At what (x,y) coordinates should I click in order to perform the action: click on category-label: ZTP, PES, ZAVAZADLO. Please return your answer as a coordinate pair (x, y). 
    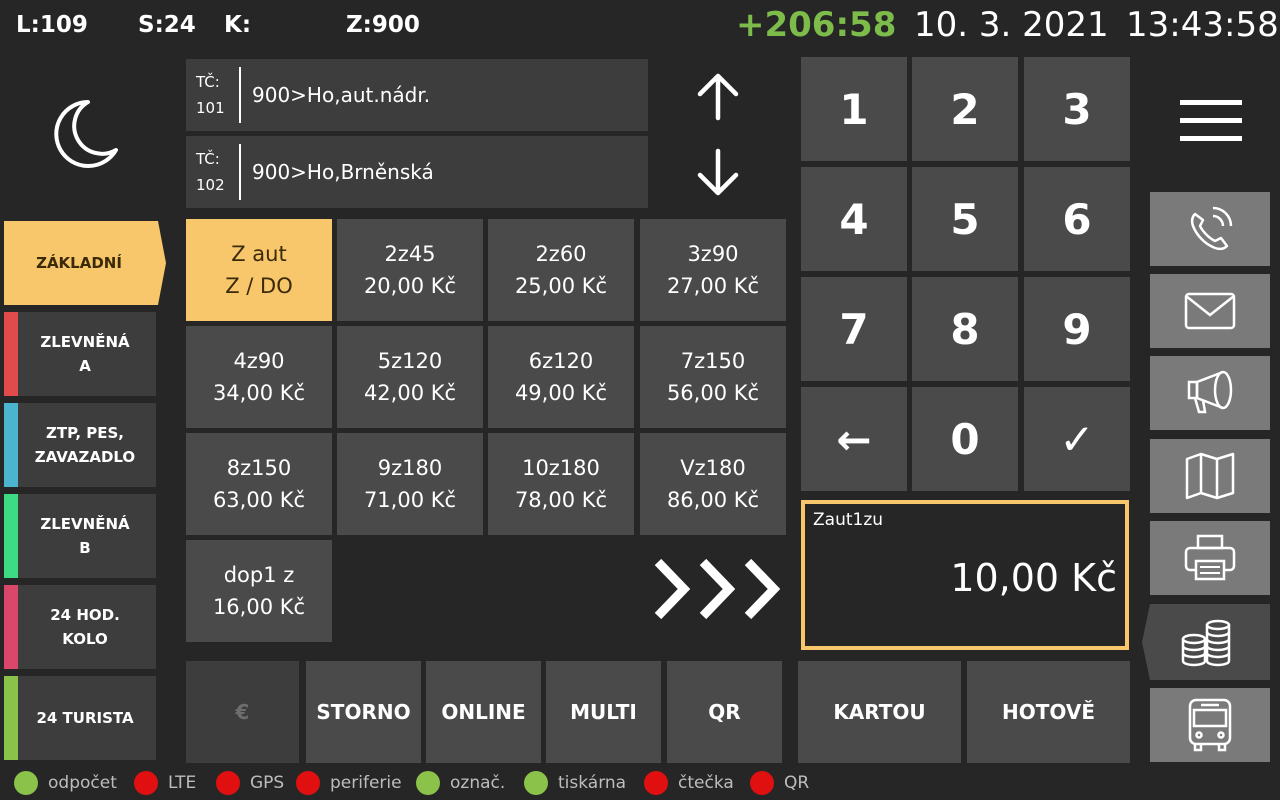
    Looking at the image, I should click on (85, 445).